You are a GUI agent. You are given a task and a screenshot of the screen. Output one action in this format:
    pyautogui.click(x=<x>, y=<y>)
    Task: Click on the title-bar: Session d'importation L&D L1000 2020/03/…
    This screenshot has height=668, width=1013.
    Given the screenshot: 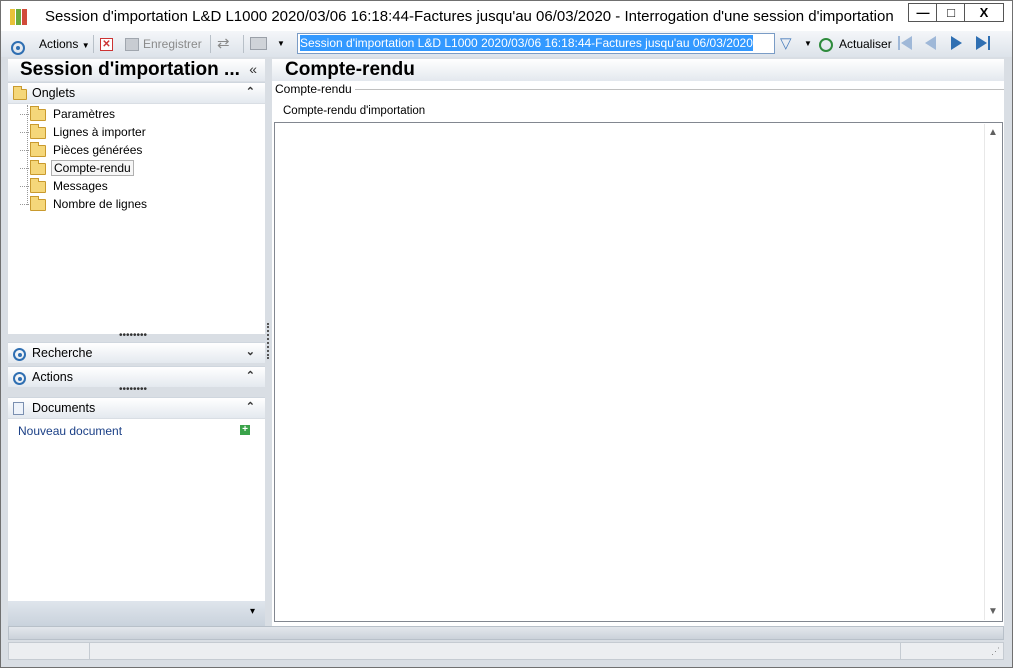 What is the action you would take?
    pyautogui.click(x=506, y=15)
    